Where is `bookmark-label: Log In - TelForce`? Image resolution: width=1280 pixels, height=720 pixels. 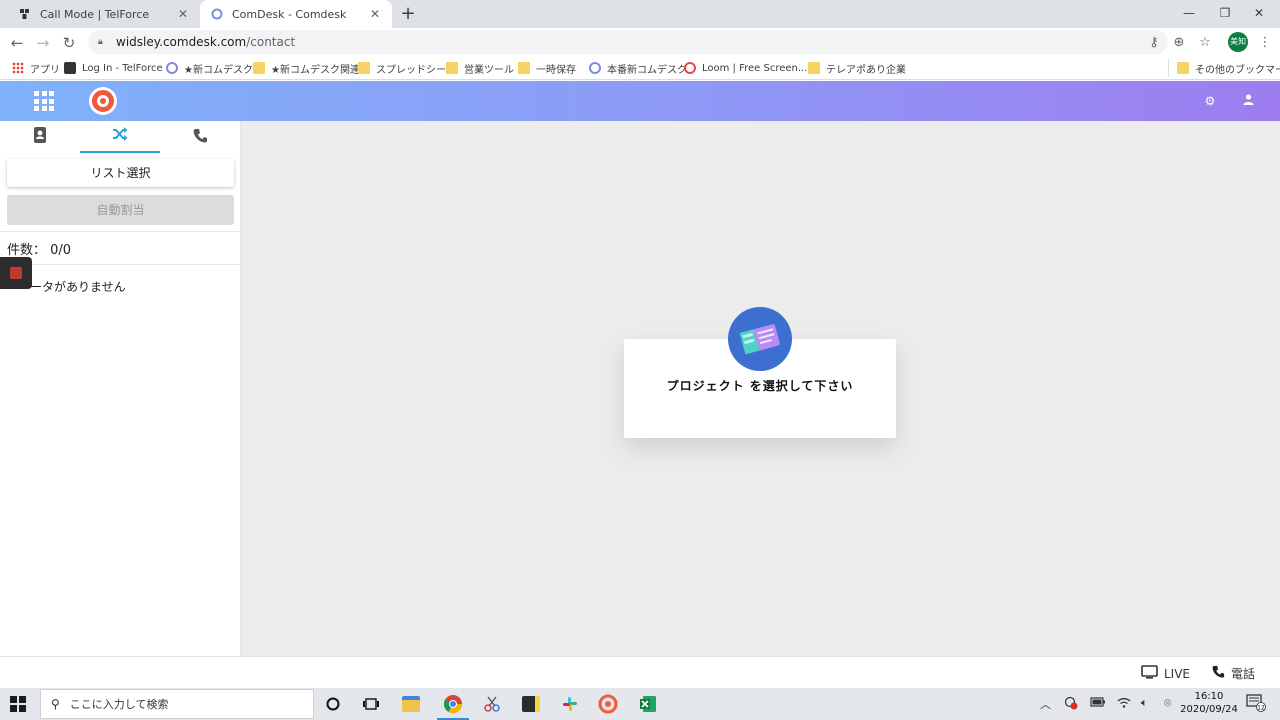 bookmark-label: Log In - TelForce is located at coordinates (122, 68).